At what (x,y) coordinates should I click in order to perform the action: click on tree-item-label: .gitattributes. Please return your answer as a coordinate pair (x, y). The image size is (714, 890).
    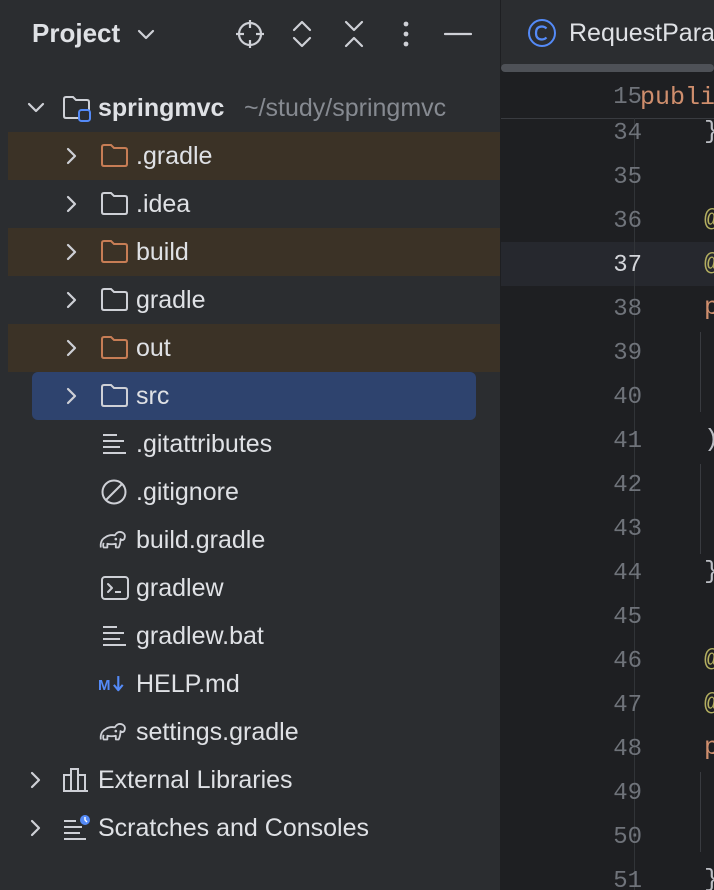
    Looking at the image, I should click on (204, 444).